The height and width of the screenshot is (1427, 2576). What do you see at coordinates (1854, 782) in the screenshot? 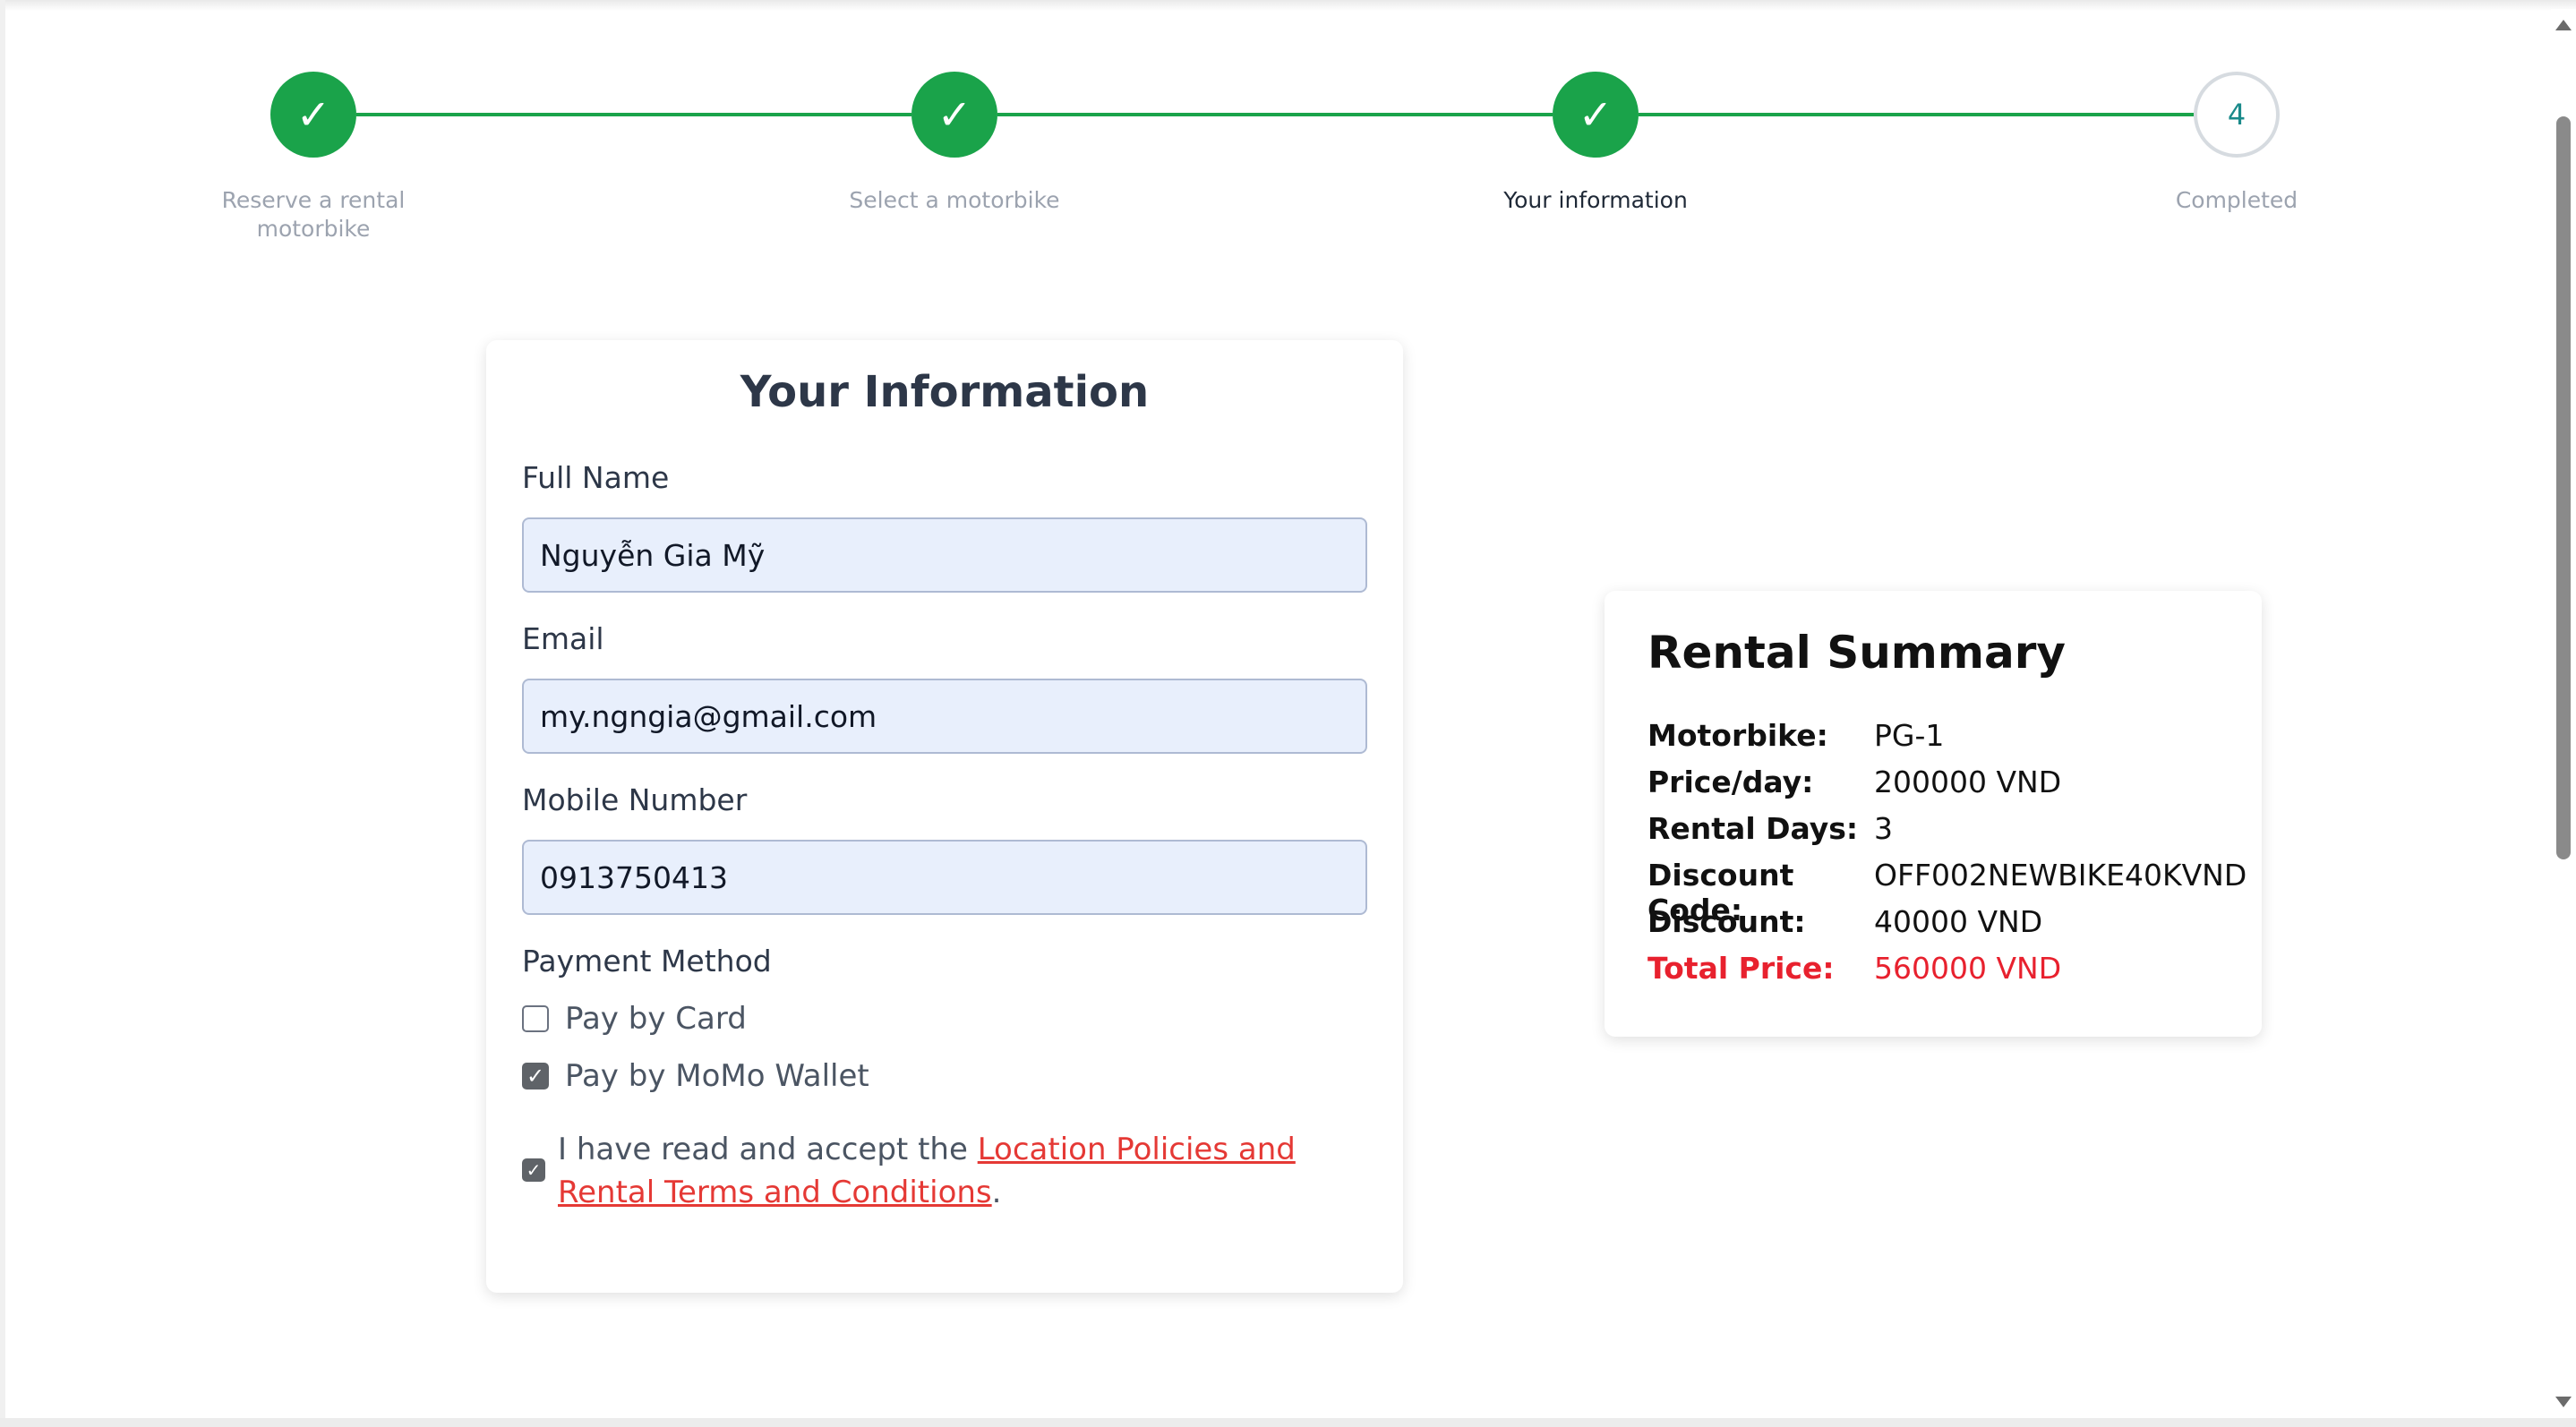
I see `summary-row-price: Price/day: 200000 VND` at bounding box center [1854, 782].